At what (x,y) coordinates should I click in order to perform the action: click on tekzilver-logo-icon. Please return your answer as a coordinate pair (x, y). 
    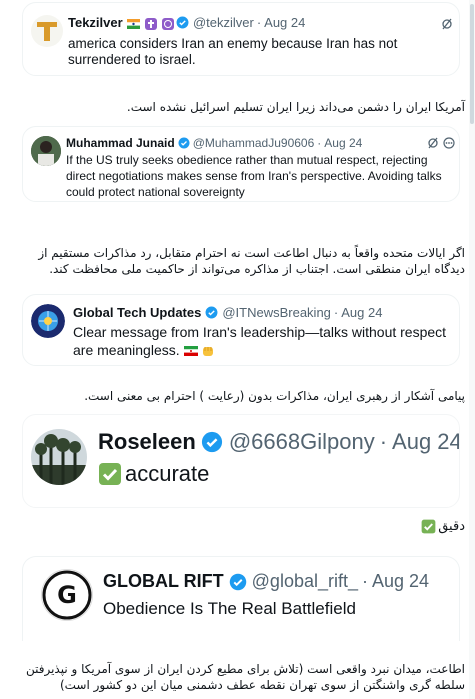
    Looking at the image, I should click on (47, 31).